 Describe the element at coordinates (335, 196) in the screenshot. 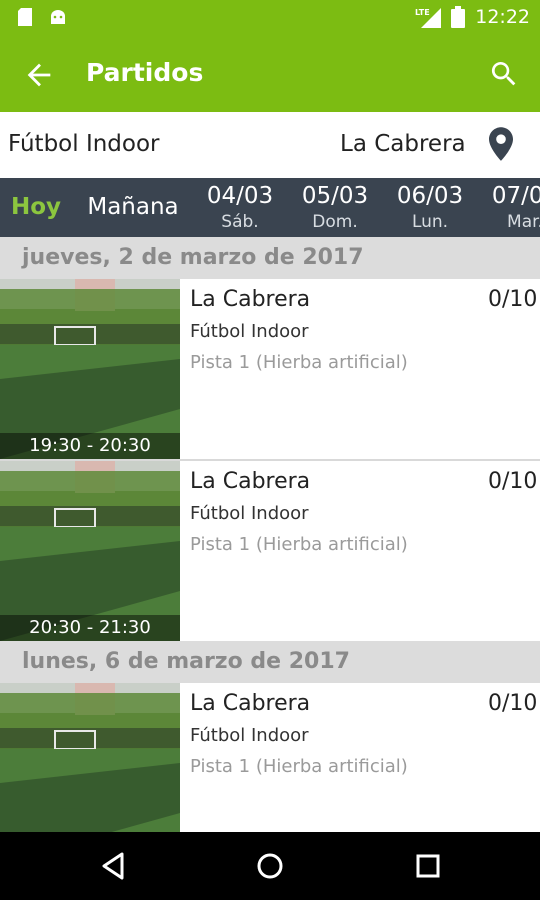

I see `tab-date: 05/03` at that location.